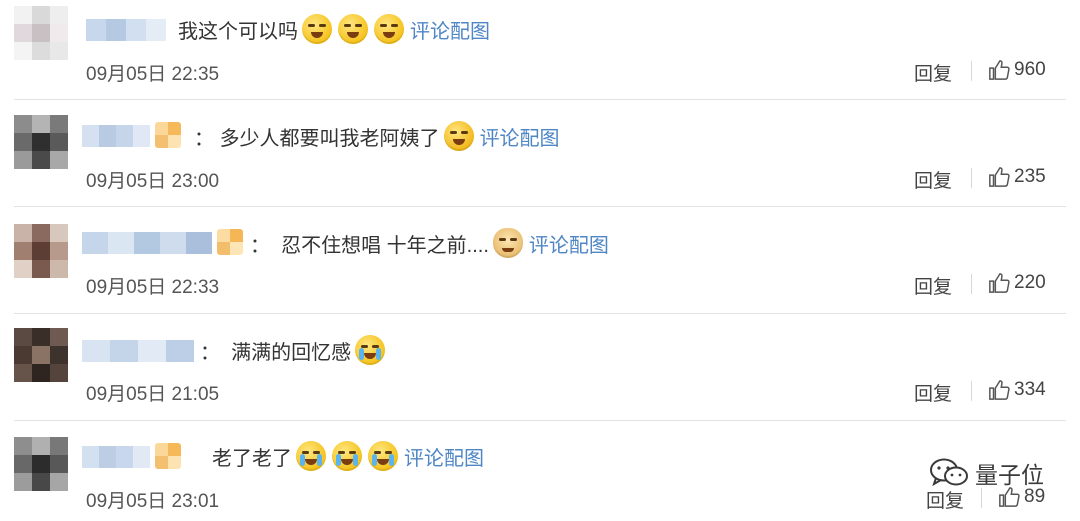  What do you see at coordinates (153, 181) in the screenshot?
I see `timestamp: 09月05日 23:00` at bounding box center [153, 181].